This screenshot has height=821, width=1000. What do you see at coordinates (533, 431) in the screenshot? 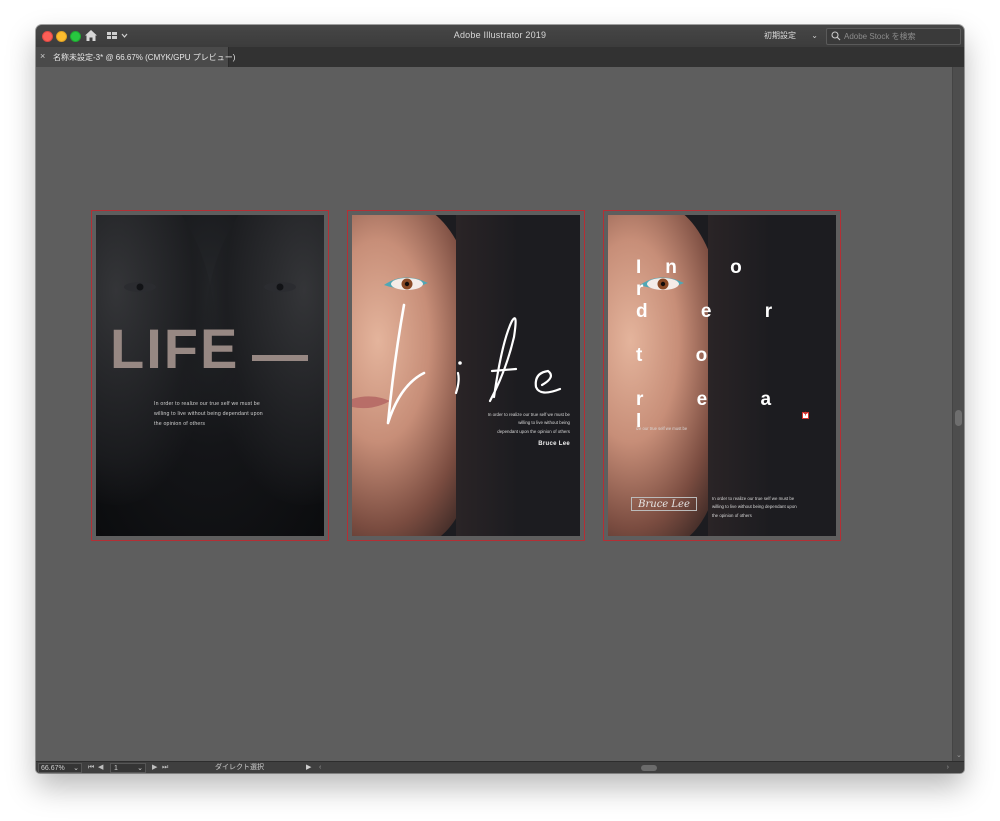
I see `quote-line: dependant upon the opinion of others` at bounding box center [533, 431].